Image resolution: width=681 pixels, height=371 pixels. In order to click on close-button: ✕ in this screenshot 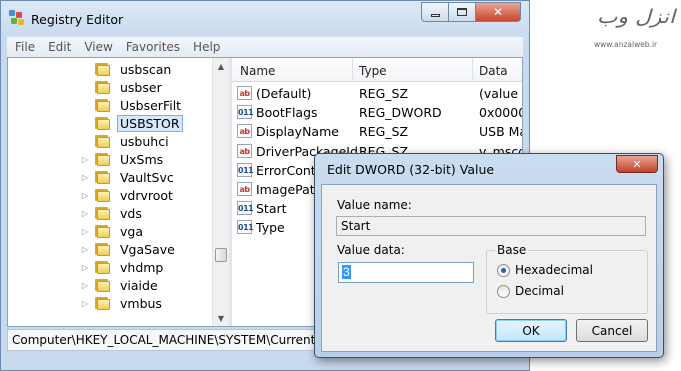, I will do `click(498, 12)`.